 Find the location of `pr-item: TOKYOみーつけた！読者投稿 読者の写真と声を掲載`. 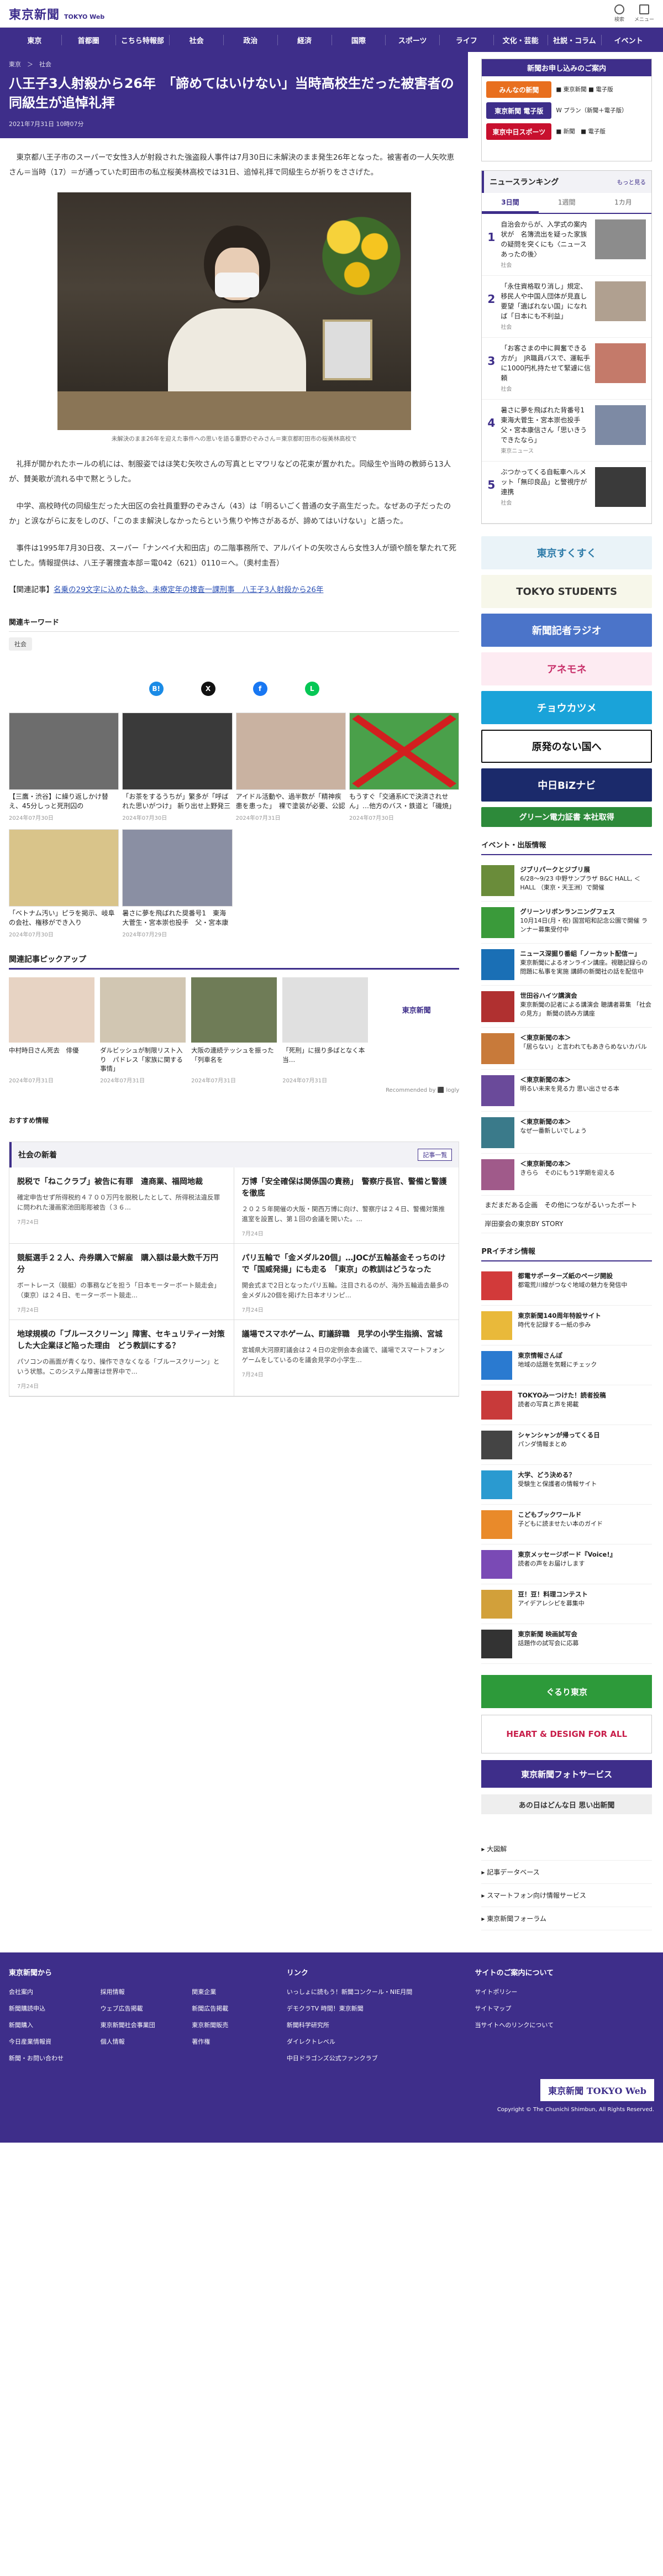

pr-item: TOKYOみーつけた！読者投稿 読者の写真と声を掲載 is located at coordinates (566, 1405).